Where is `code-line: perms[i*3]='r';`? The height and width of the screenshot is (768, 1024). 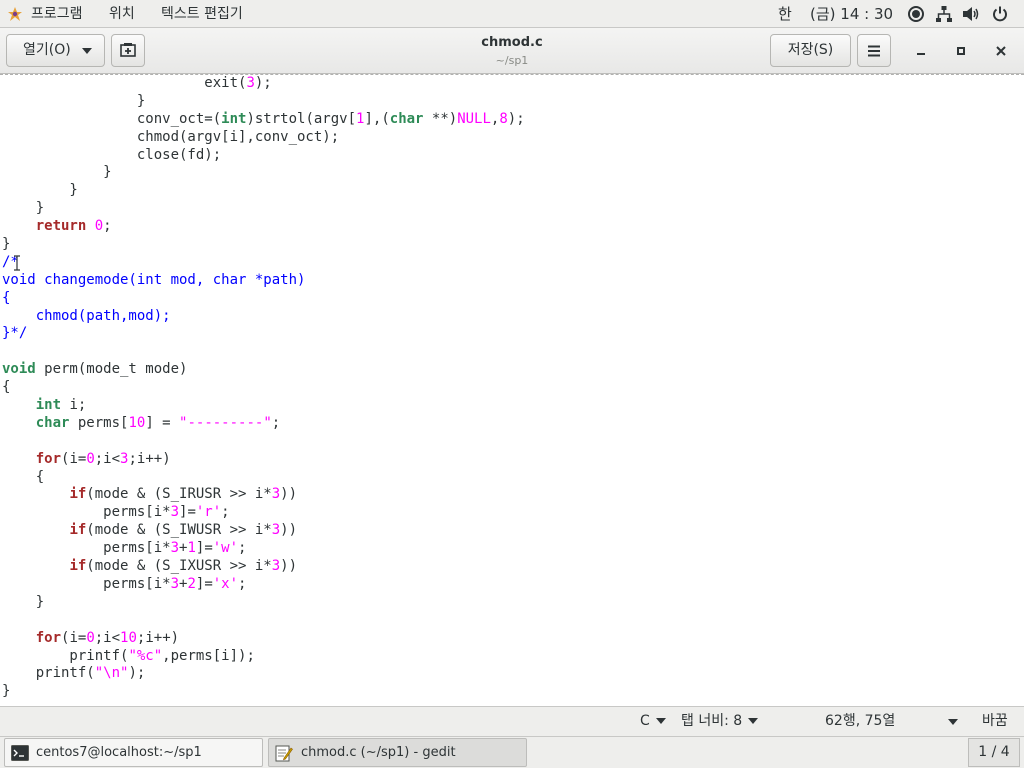
code-line: perms[i*3]='r'; is located at coordinates (263, 513).